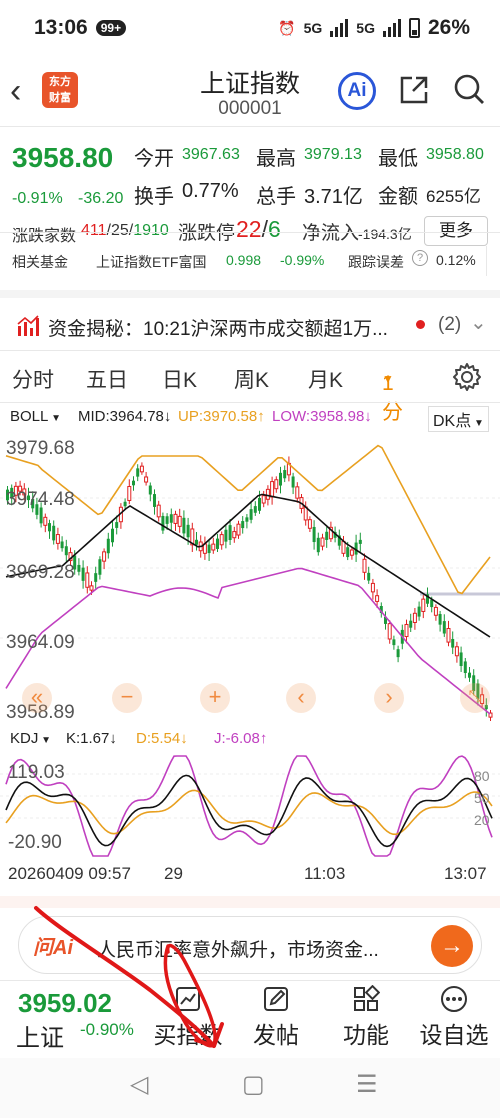 The height and width of the screenshot is (1118, 500). What do you see at coordinates (366, 999) in the screenshot?
I see `grid-icon` at bounding box center [366, 999].